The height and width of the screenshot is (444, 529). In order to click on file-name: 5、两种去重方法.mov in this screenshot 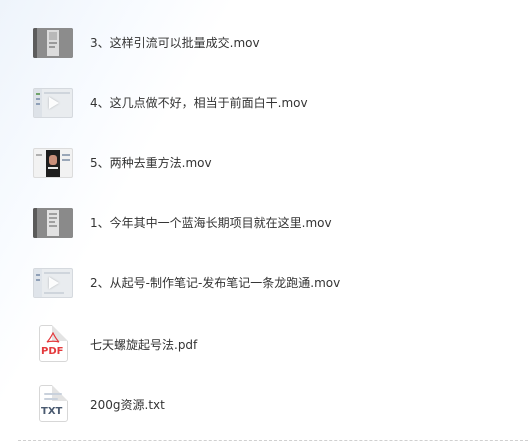, I will do `click(151, 163)`.